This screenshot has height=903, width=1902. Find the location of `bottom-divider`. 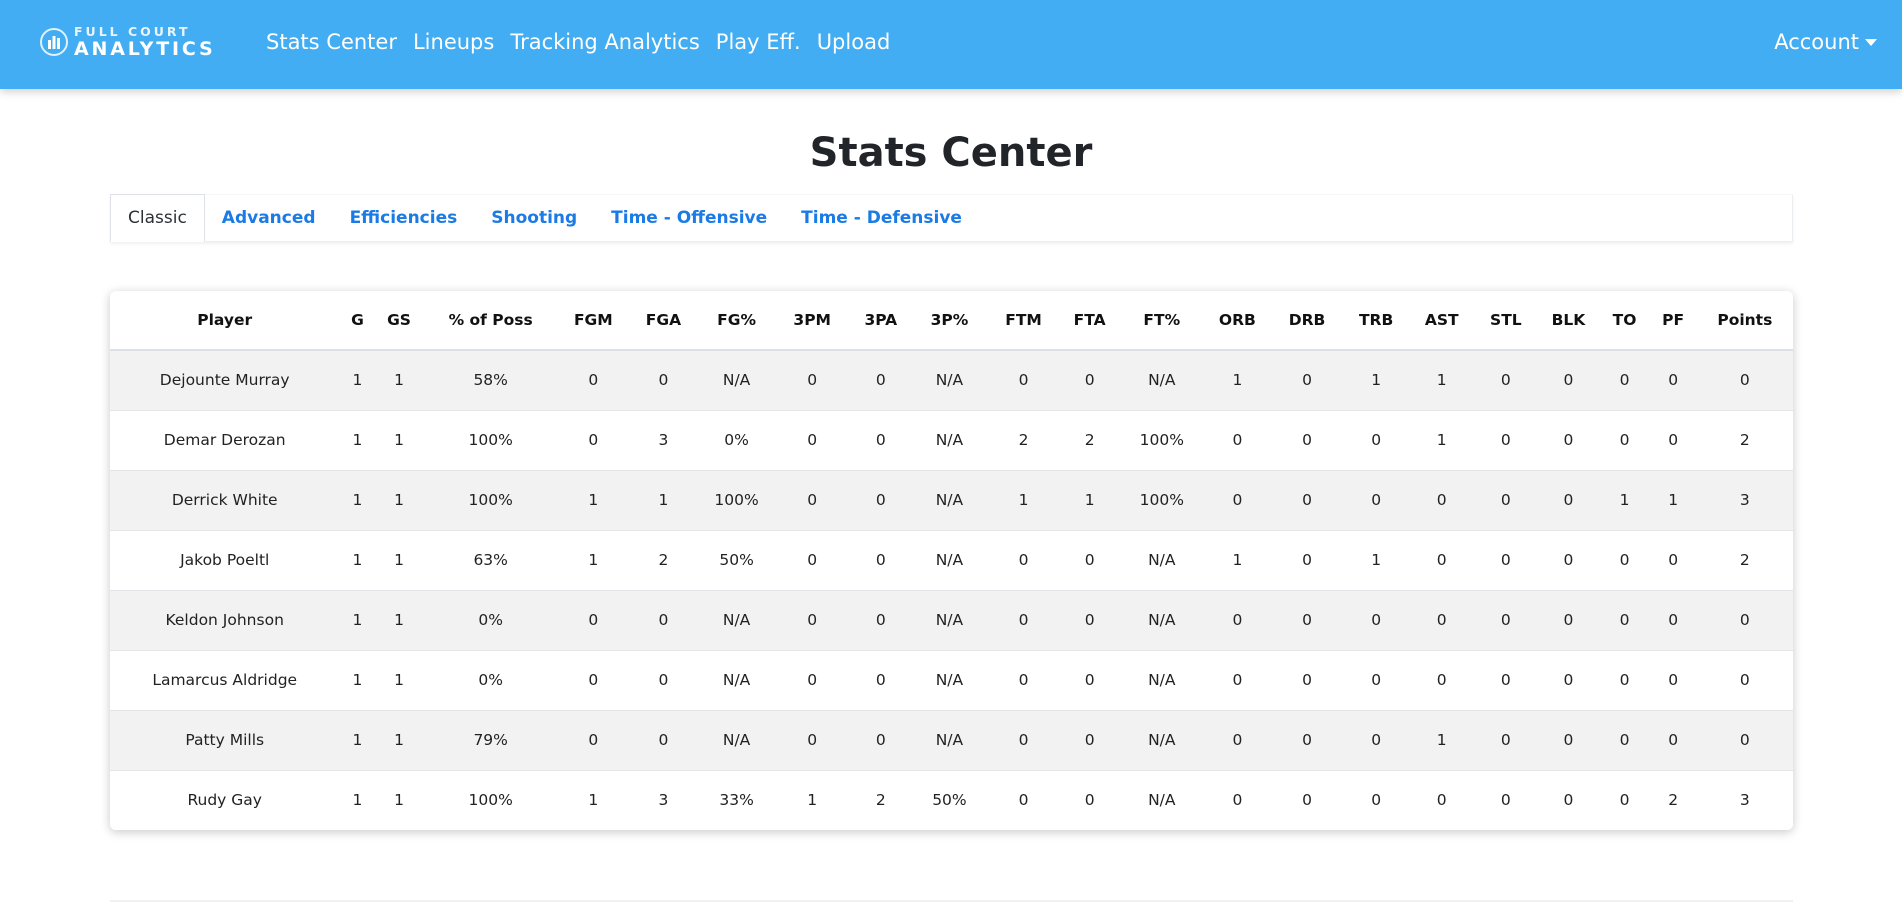

bottom-divider is located at coordinates (951, 901).